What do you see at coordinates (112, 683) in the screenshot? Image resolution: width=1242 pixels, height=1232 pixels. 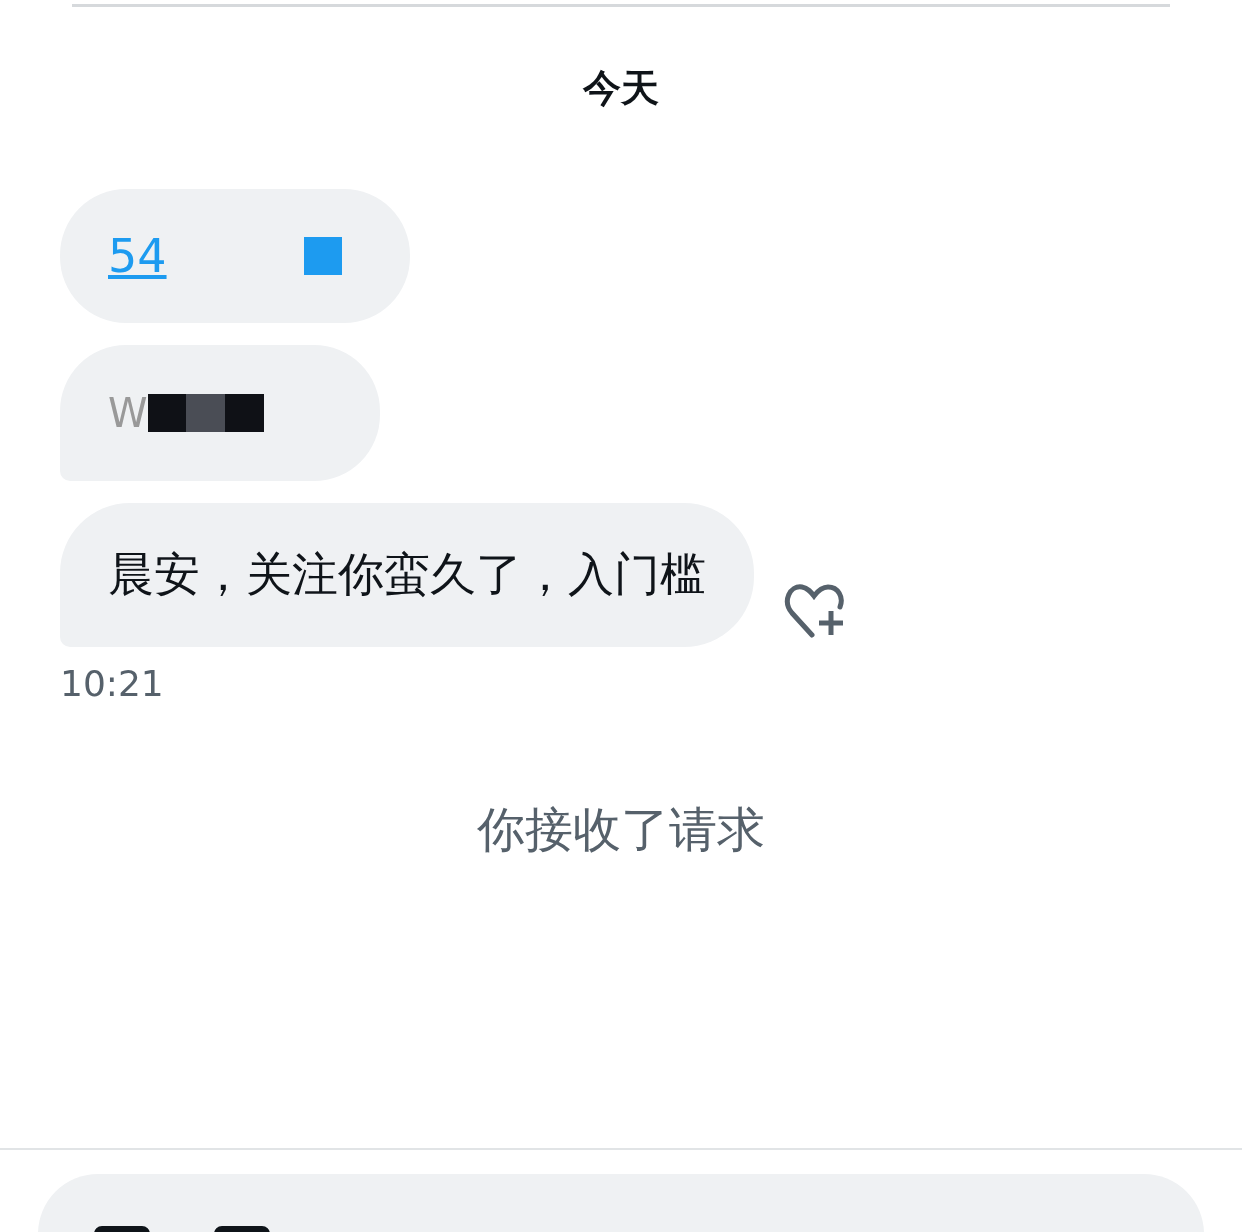 I see `timestamp: 10:21` at bounding box center [112, 683].